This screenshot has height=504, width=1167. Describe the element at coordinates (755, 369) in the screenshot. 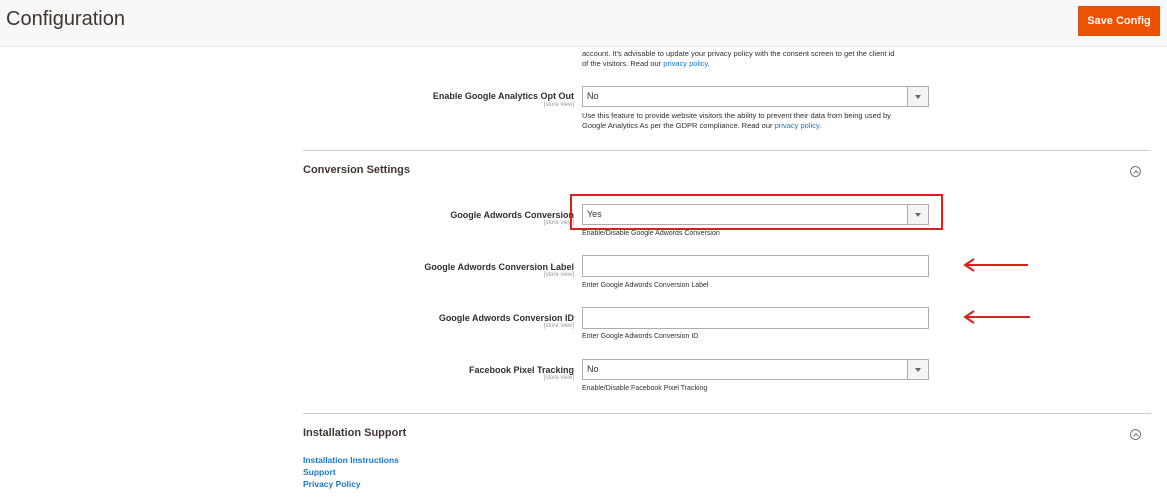

I see `fb-pixel-select: No` at that location.